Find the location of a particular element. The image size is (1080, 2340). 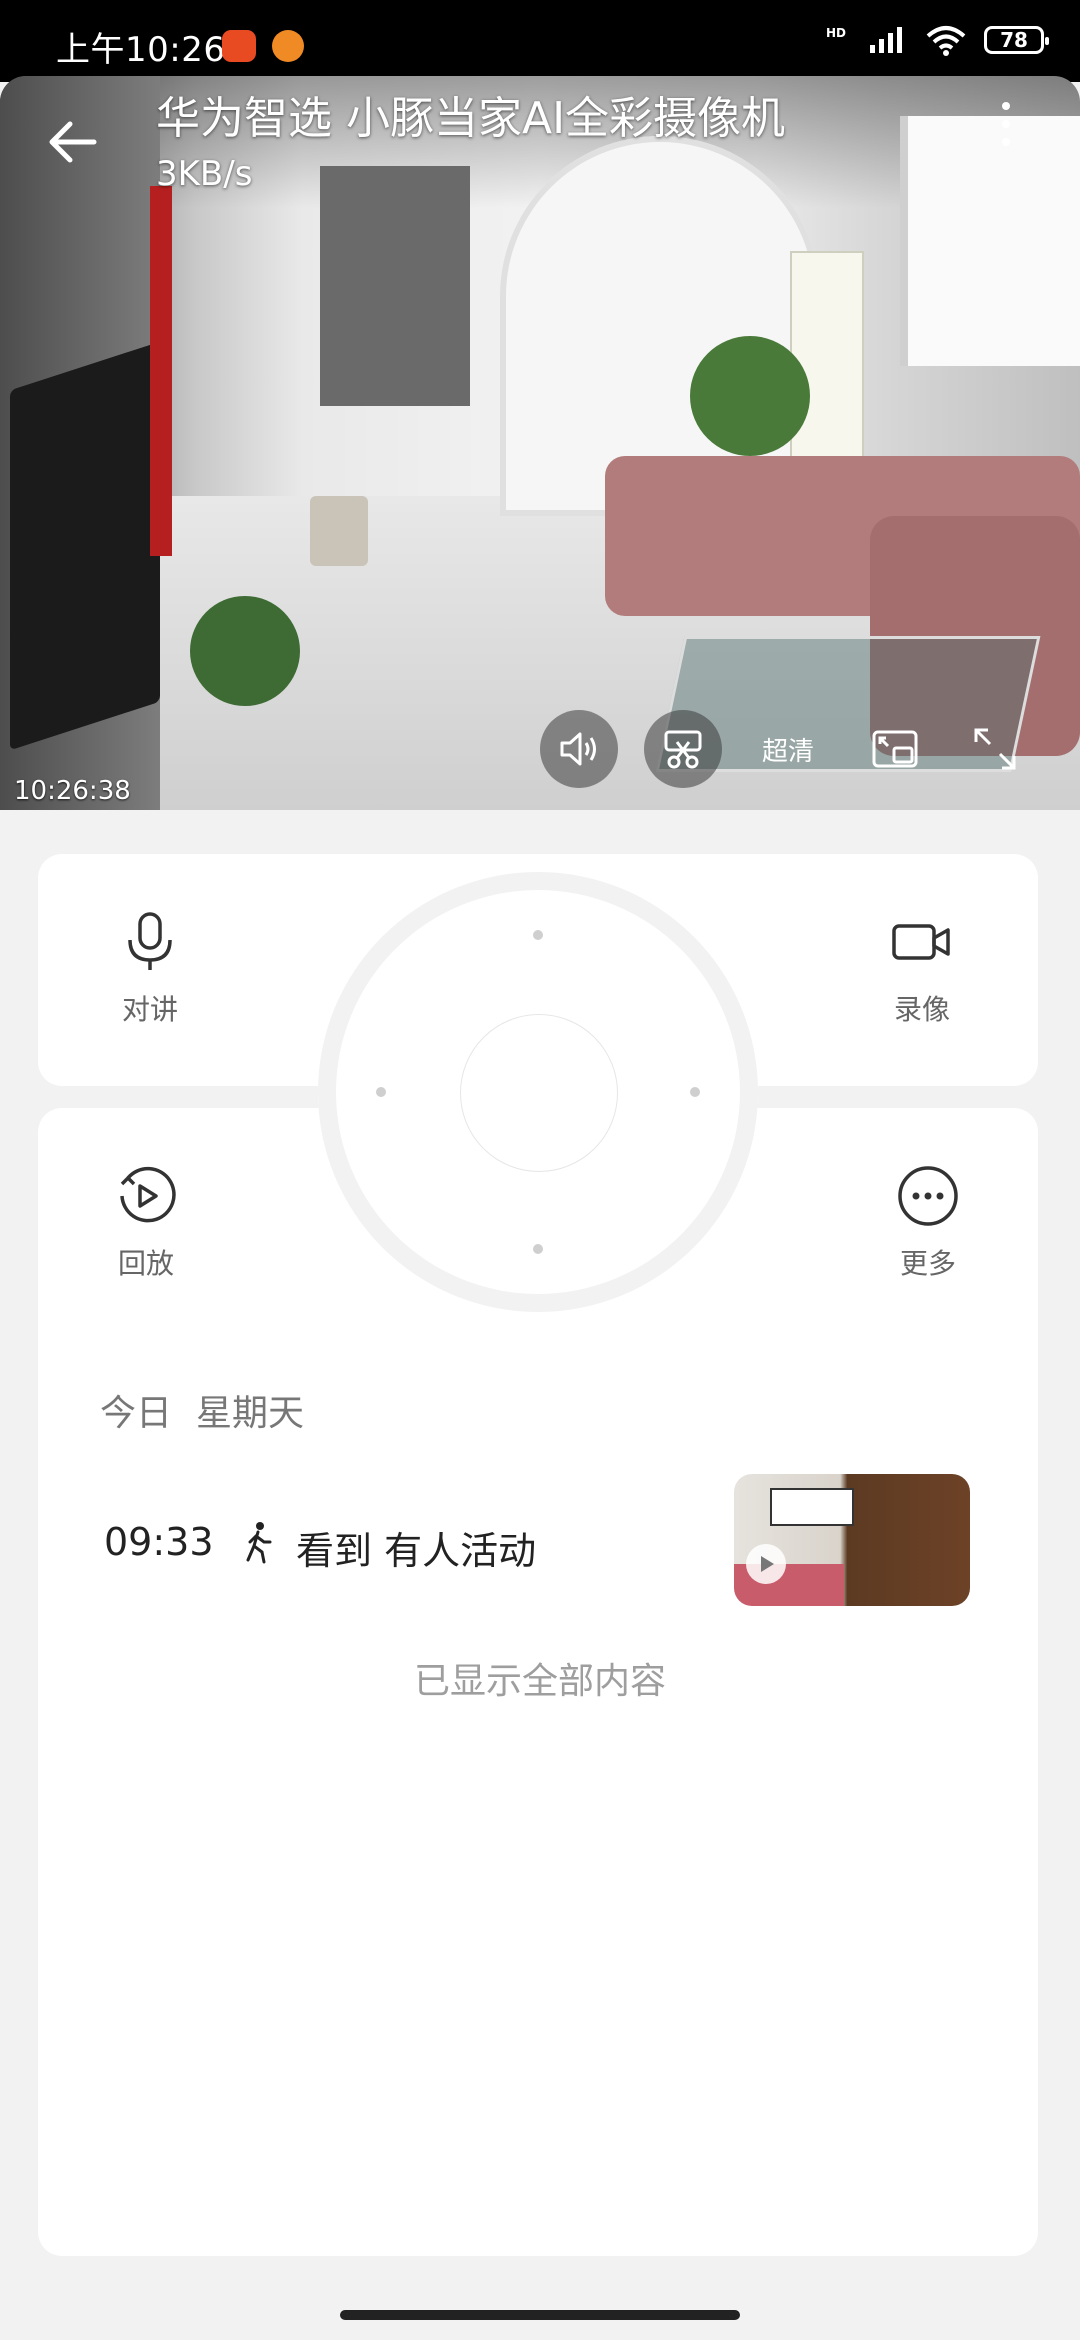

picture-in-picture-icon is located at coordinates (895, 749).